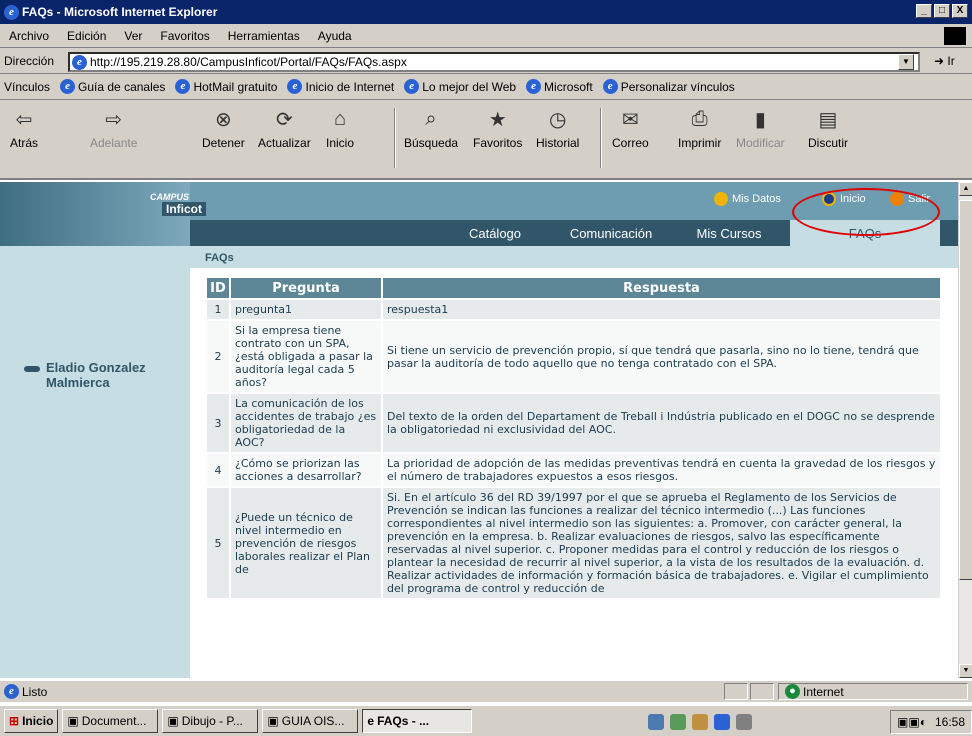 The image size is (972, 736). I want to click on menu-ayuda: Ayuda, so click(335, 36).